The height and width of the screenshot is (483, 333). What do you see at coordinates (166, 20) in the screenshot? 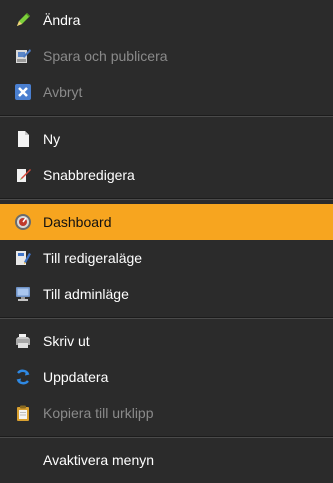
I see `menu-item-andra: Ändra` at bounding box center [166, 20].